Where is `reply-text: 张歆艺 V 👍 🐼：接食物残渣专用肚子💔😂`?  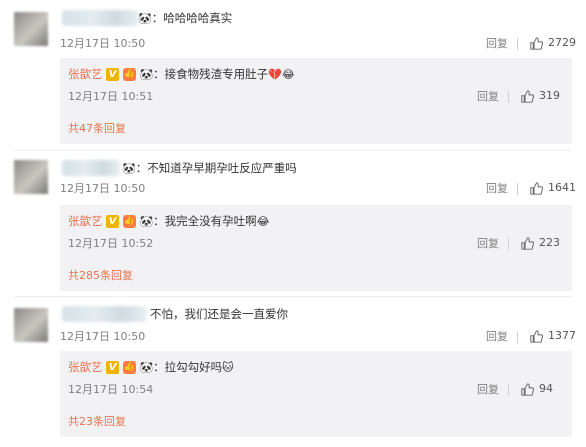
reply-text: 张歆艺 V 👍 🐼：接食物残渣专用肚子💔😂 is located at coordinates (181, 74).